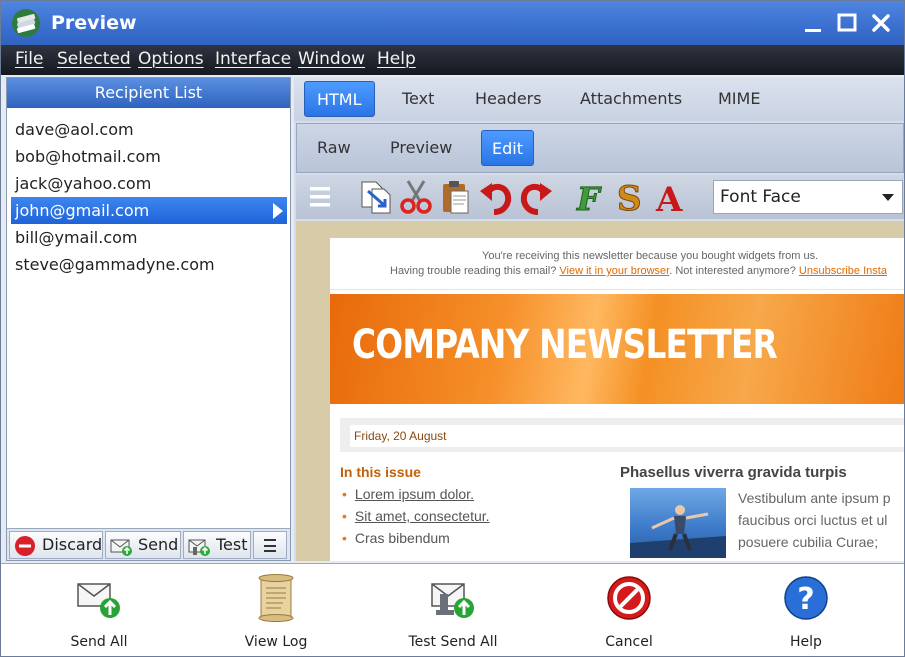  I want to click on tab-attachments: Attachments, so click(631, 99).